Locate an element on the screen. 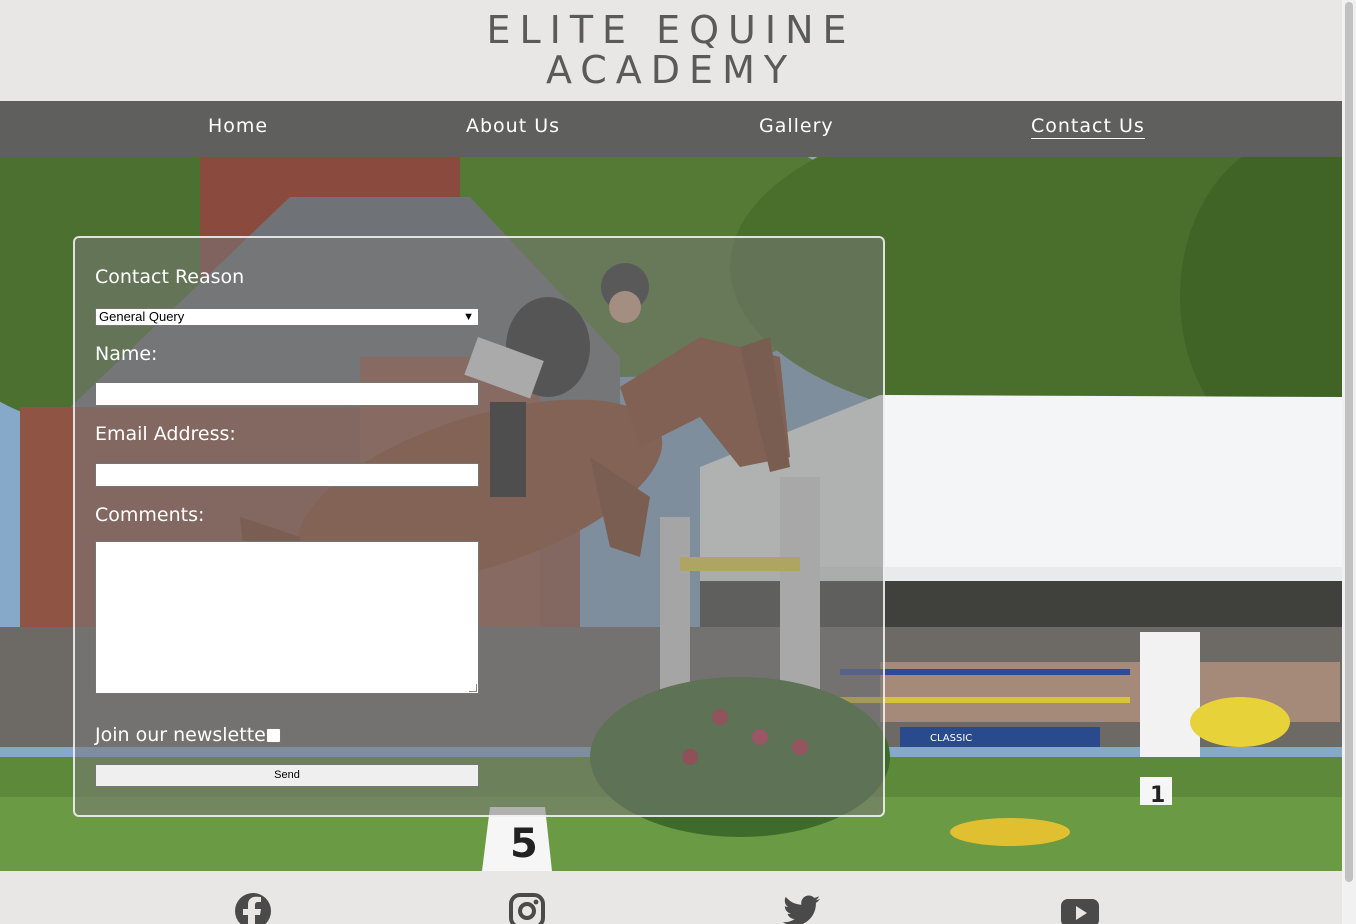  page-scrollbar is located at coordinates (1349, 462).